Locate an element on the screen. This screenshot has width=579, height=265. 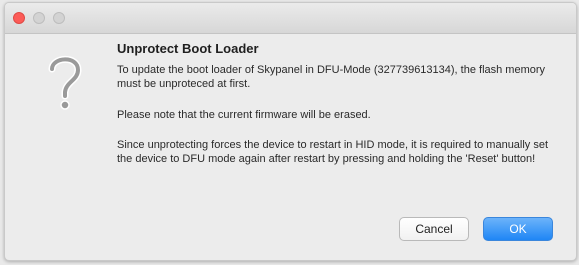
ok-button: OK is located at coordinates (518, 229).